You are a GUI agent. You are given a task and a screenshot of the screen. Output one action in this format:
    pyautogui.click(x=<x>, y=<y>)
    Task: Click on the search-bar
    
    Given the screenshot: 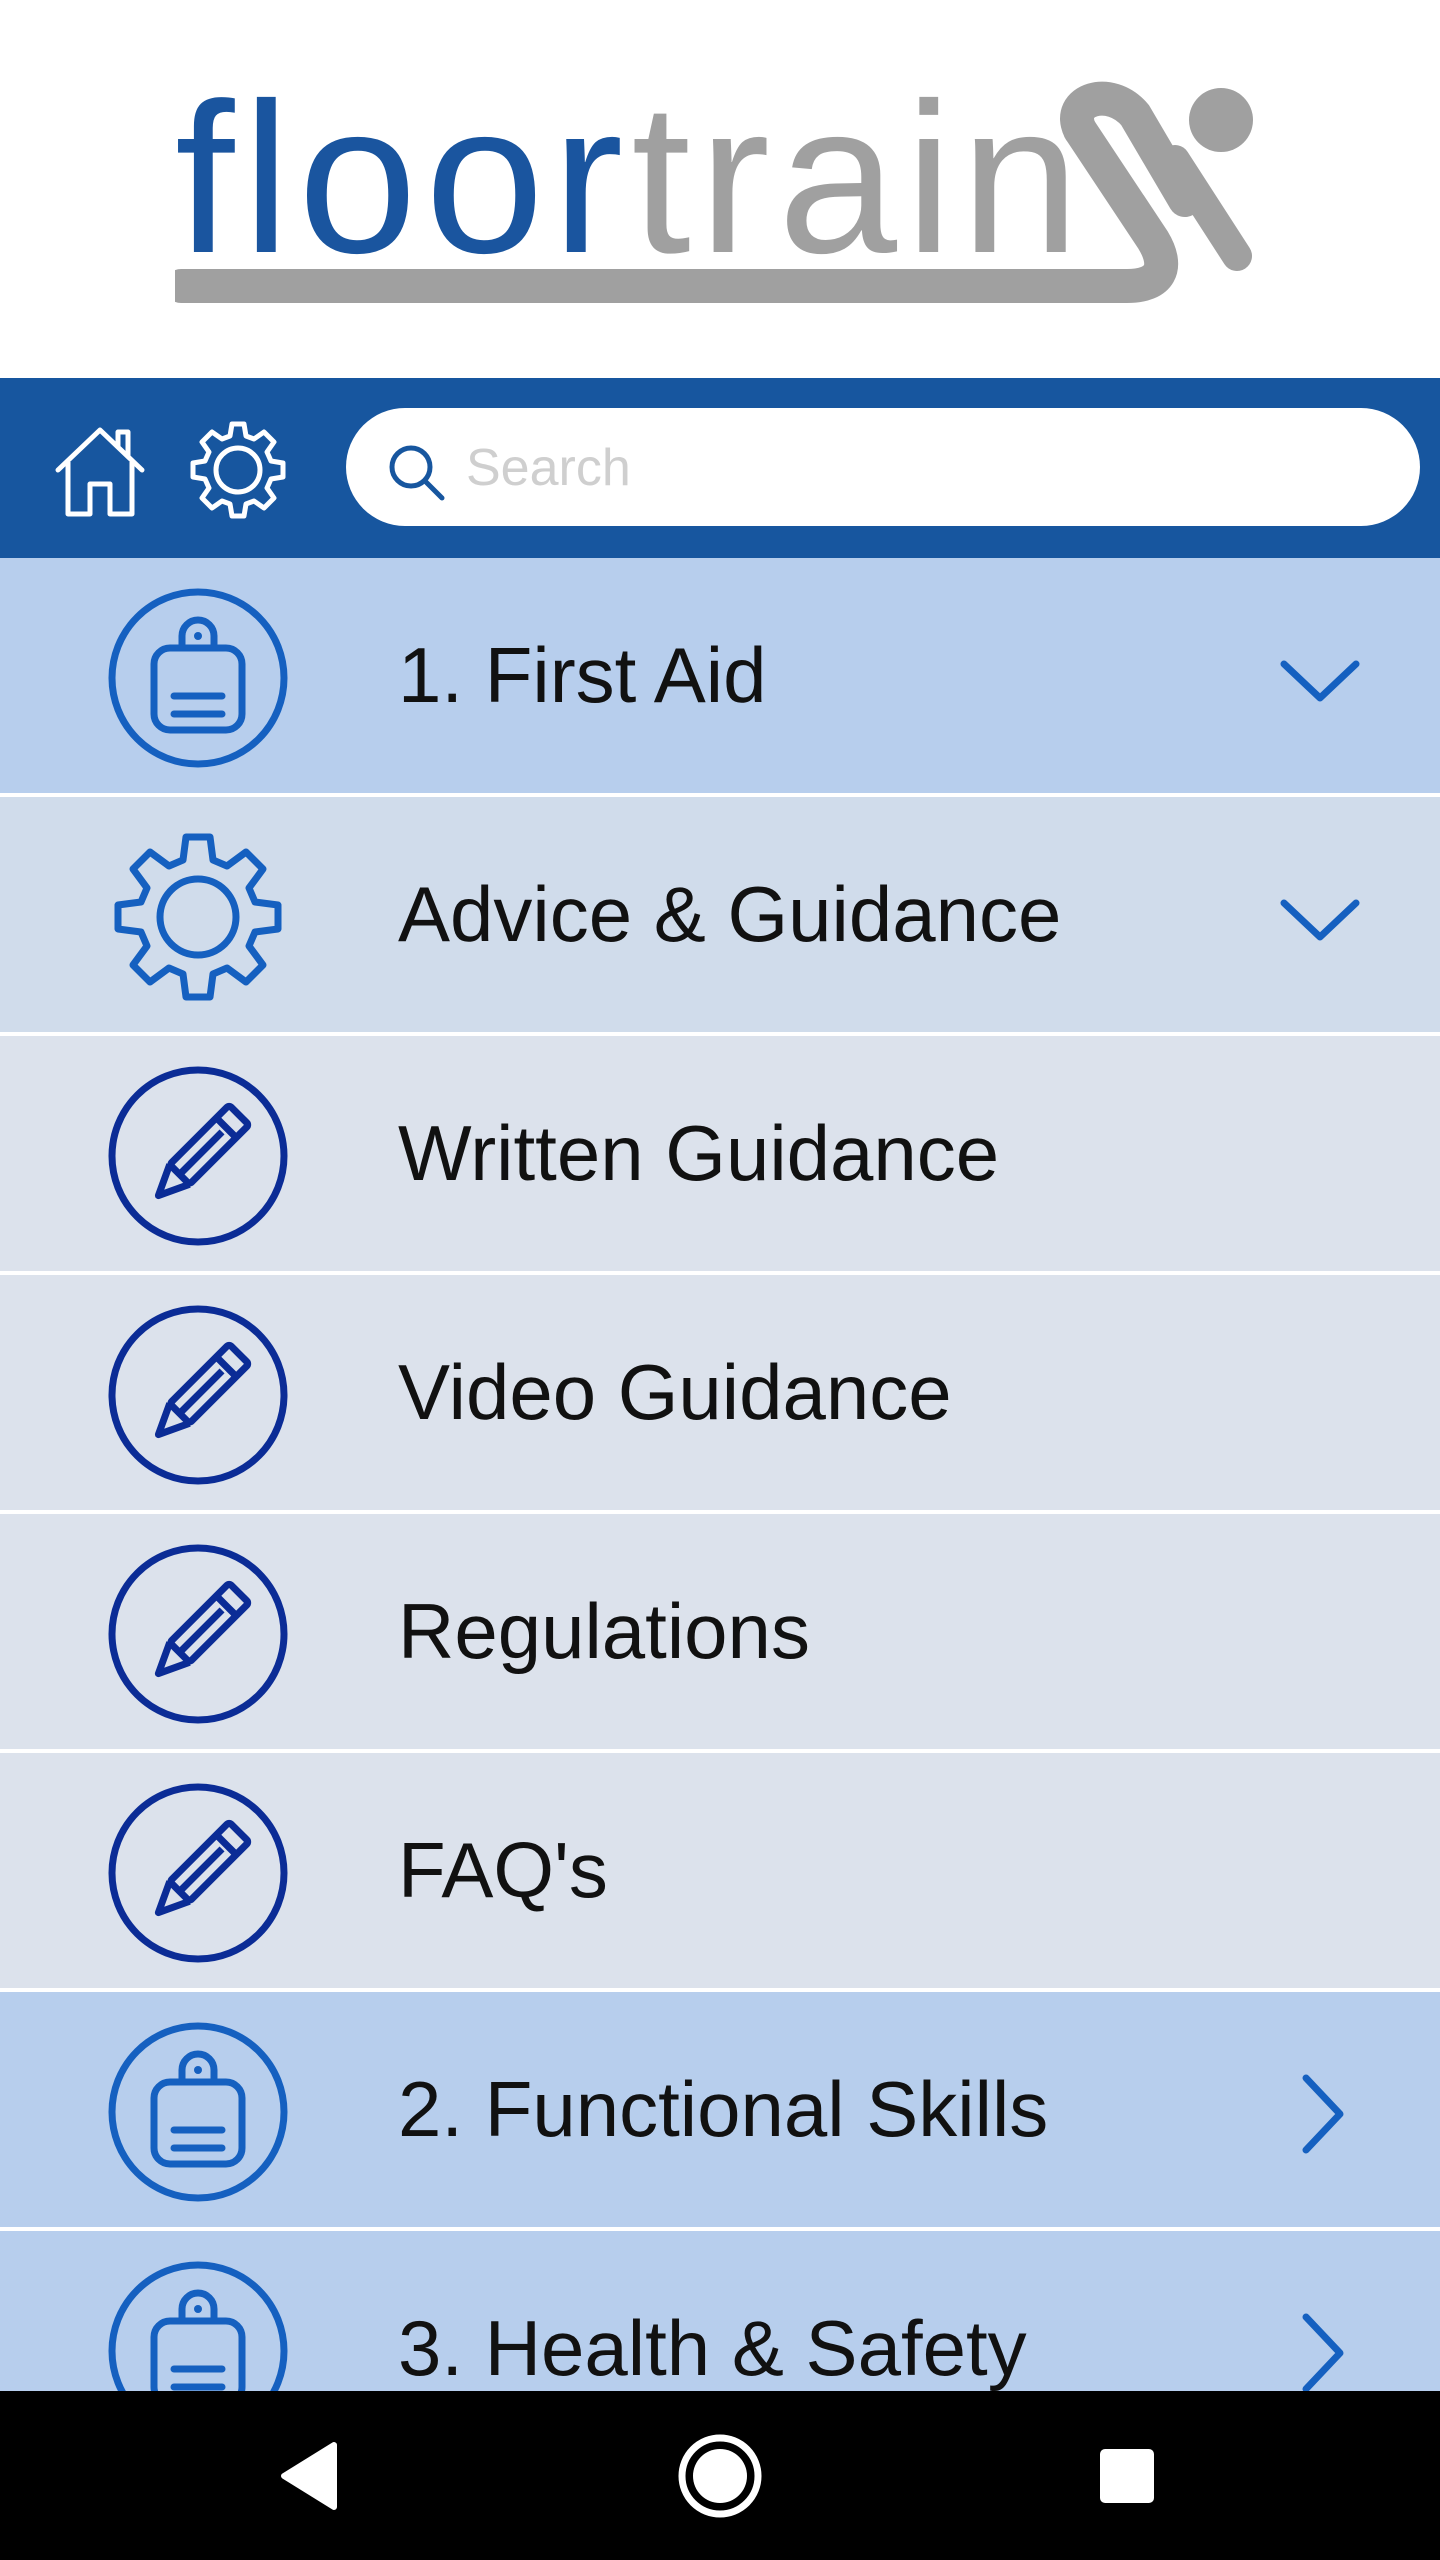 What is the action you would take?
    pyautogui.click(x=883, y=467)
    